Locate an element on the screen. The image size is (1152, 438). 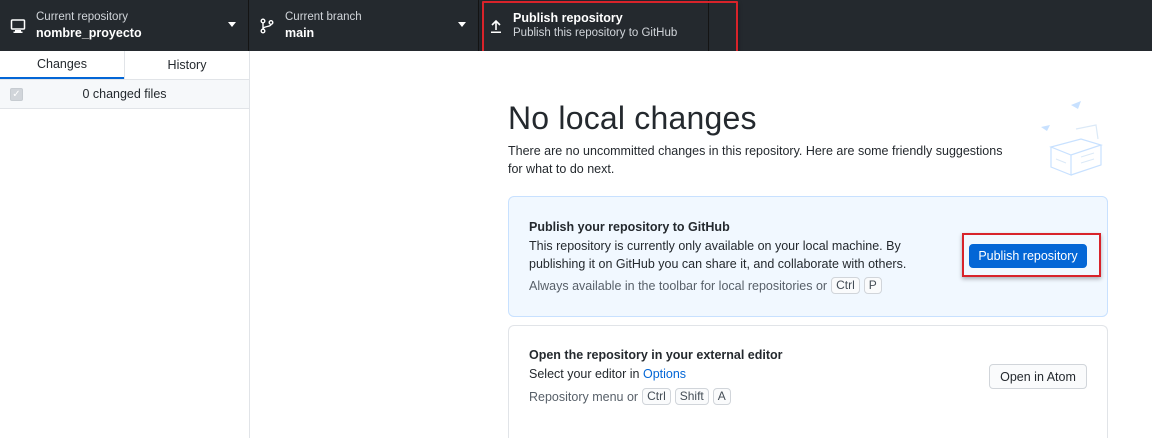
publish-repository-title: Publish repository is located at coordinates (568, 18).